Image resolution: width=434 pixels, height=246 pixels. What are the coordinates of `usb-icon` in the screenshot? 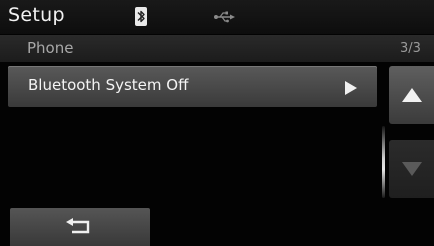 It's located at (224, 16).